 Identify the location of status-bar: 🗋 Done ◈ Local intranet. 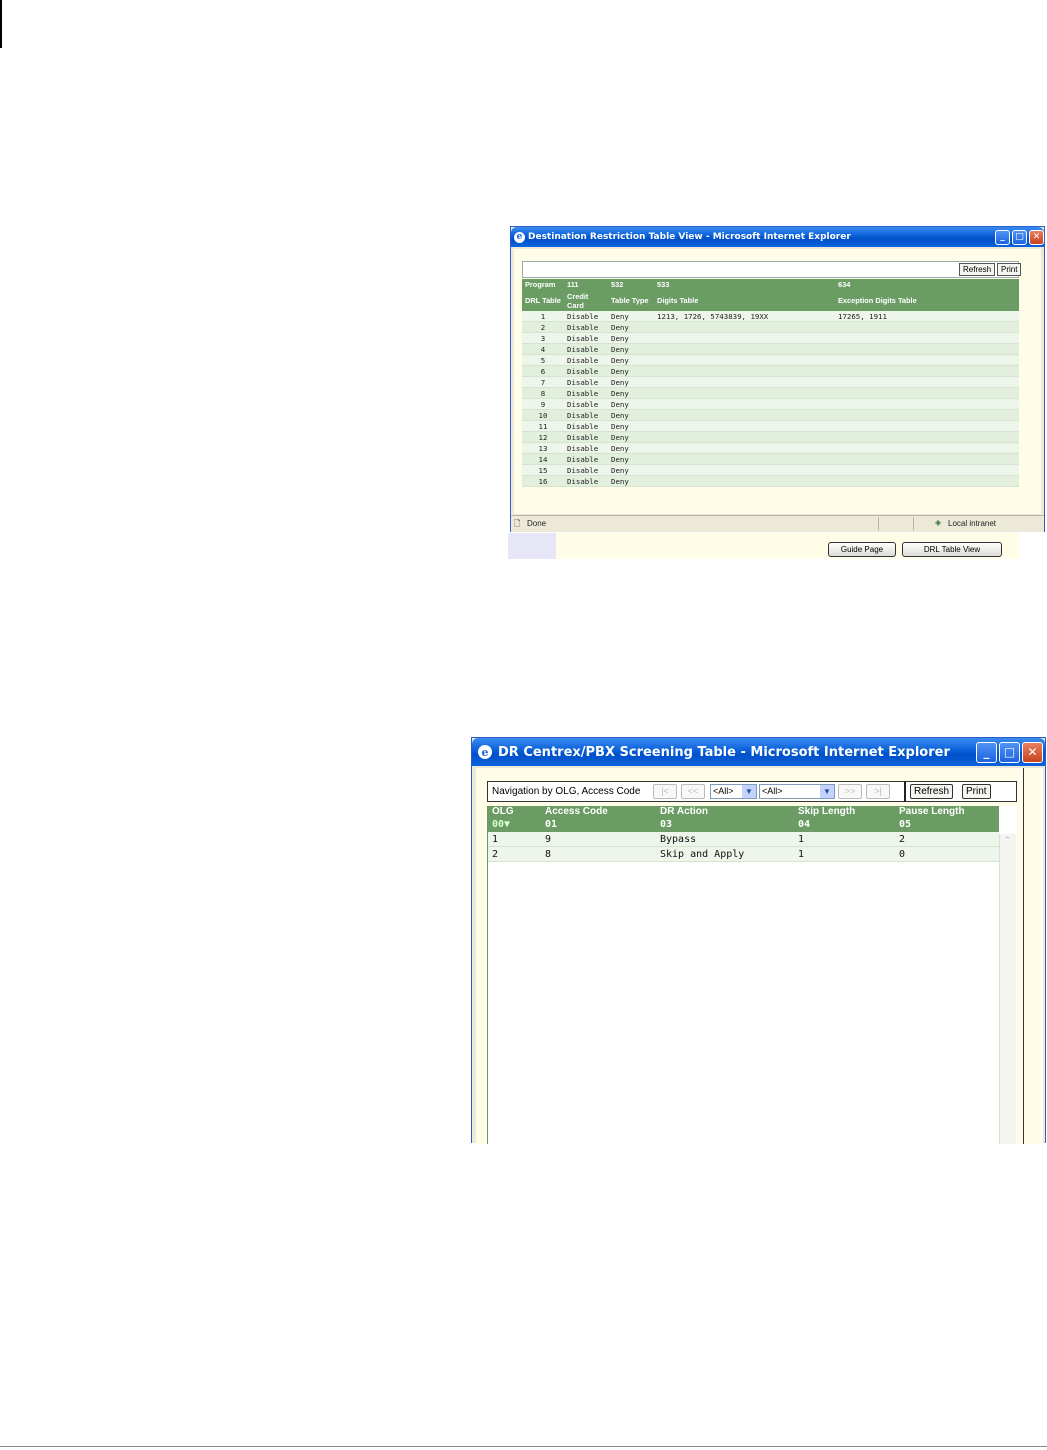
(777, 523).